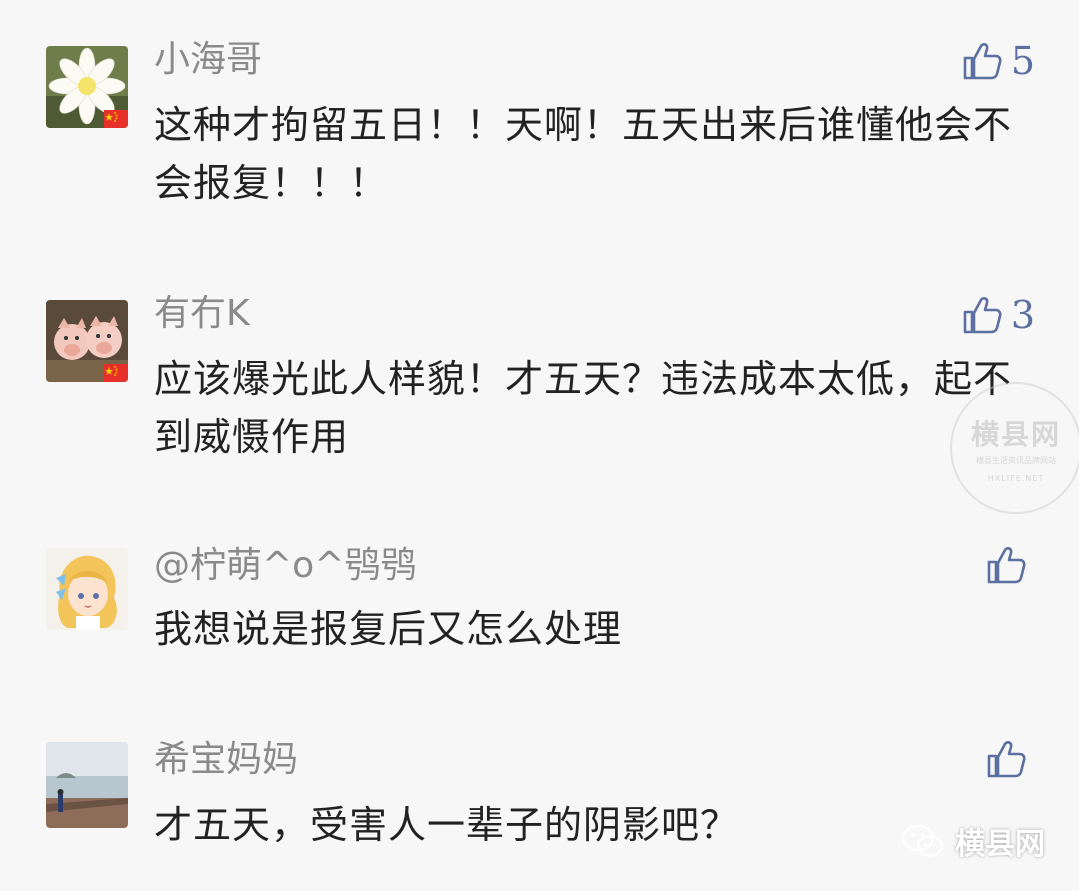 The image size is (1079, 891). I want to click on commenter-name: 希宝妈妈, so click(226, 760).